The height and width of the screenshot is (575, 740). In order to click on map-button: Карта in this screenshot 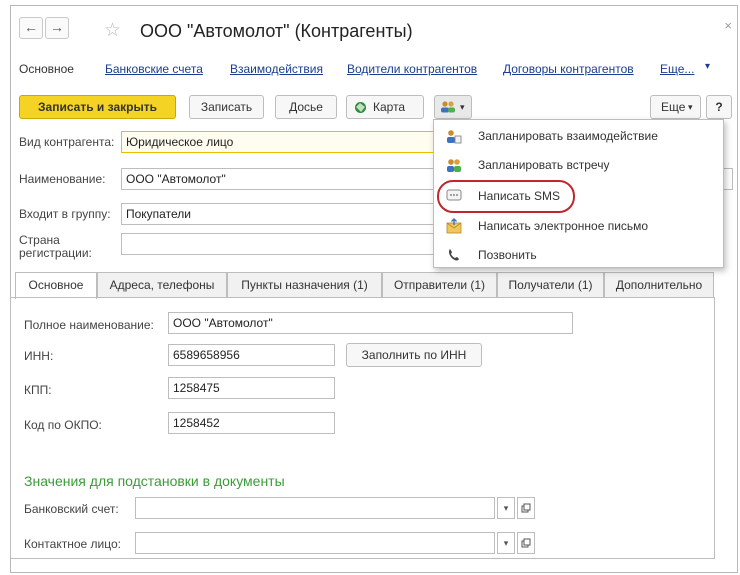, I will do `click(385, 107)`.